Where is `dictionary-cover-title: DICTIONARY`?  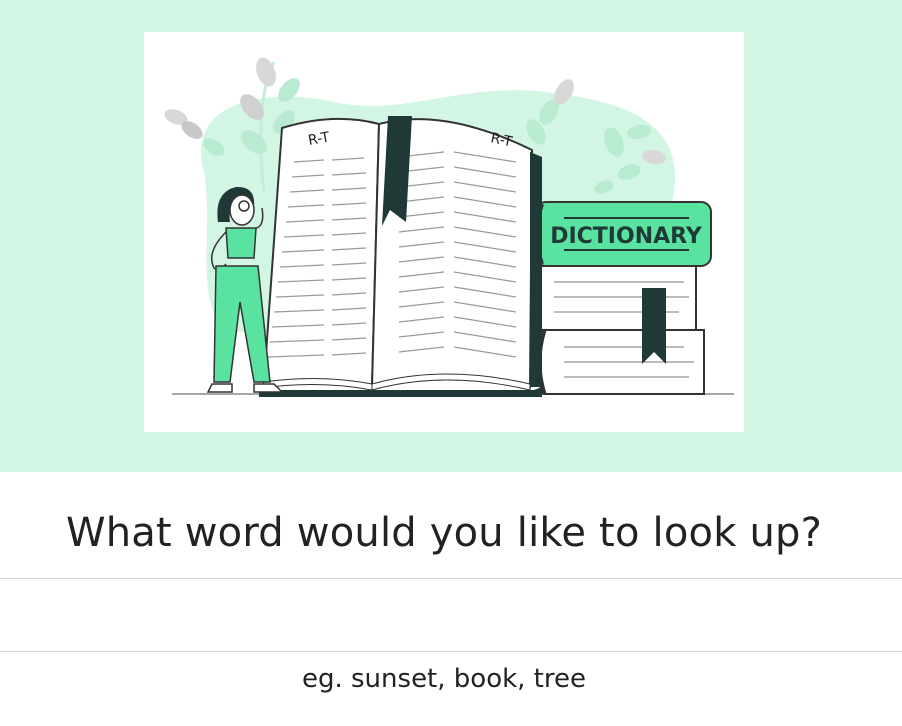
dictionary-cover-title: DICTIONARY is located at coordinates (626, 236).